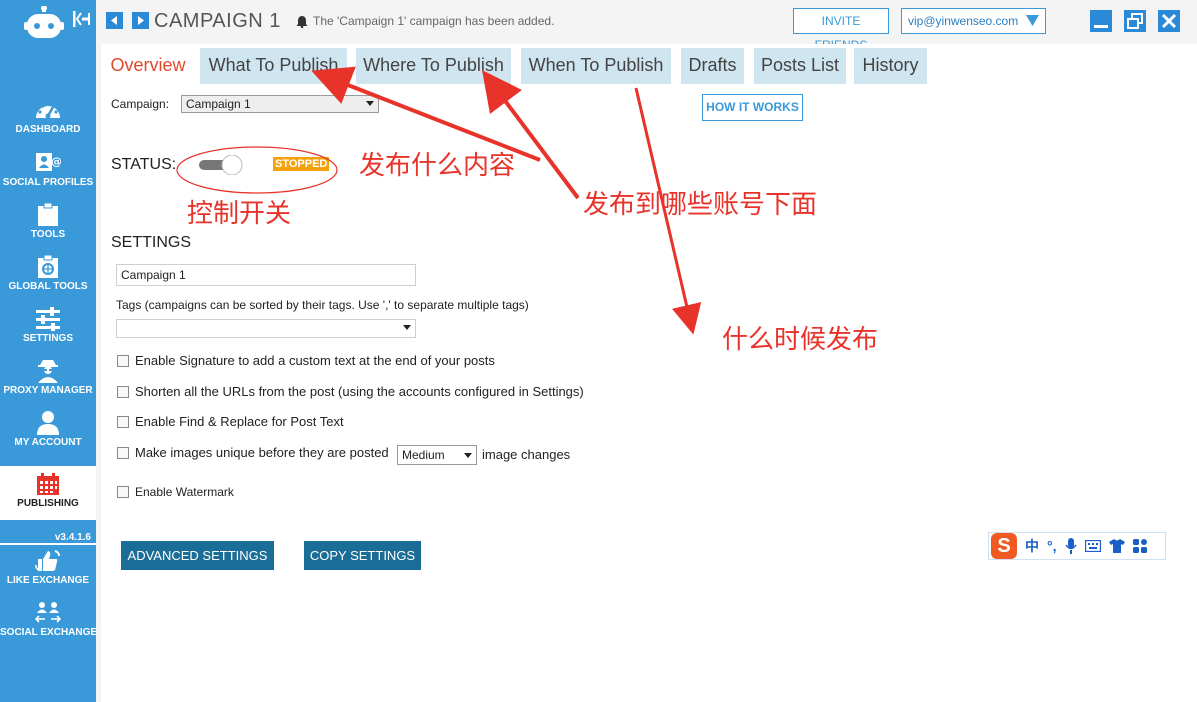 This screenshot has width=1197, height=702. I want to click on annotation-when: 什么时候发布, so click(800, 340).